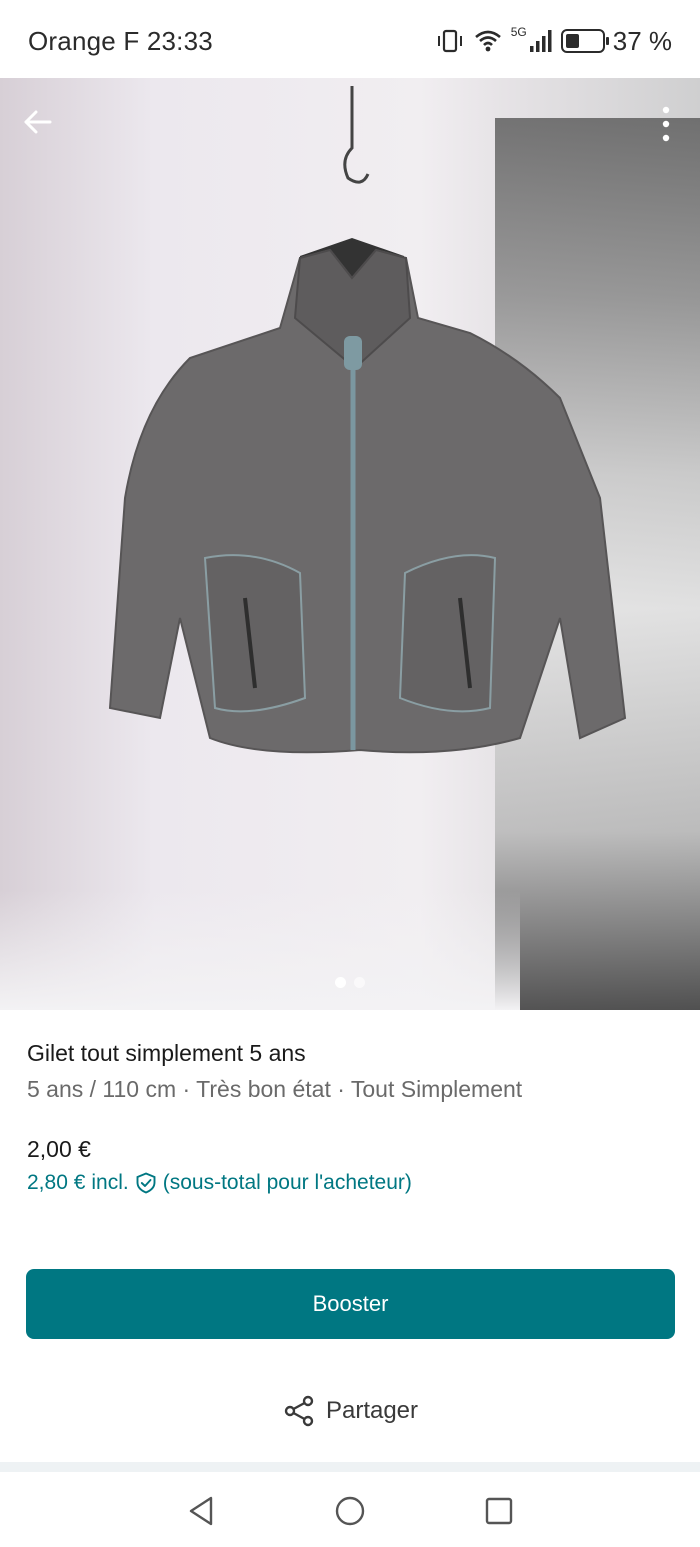 This screenshot has height=1547, width=700. I want to click on booster-button: Booster, so click(350, 1304).